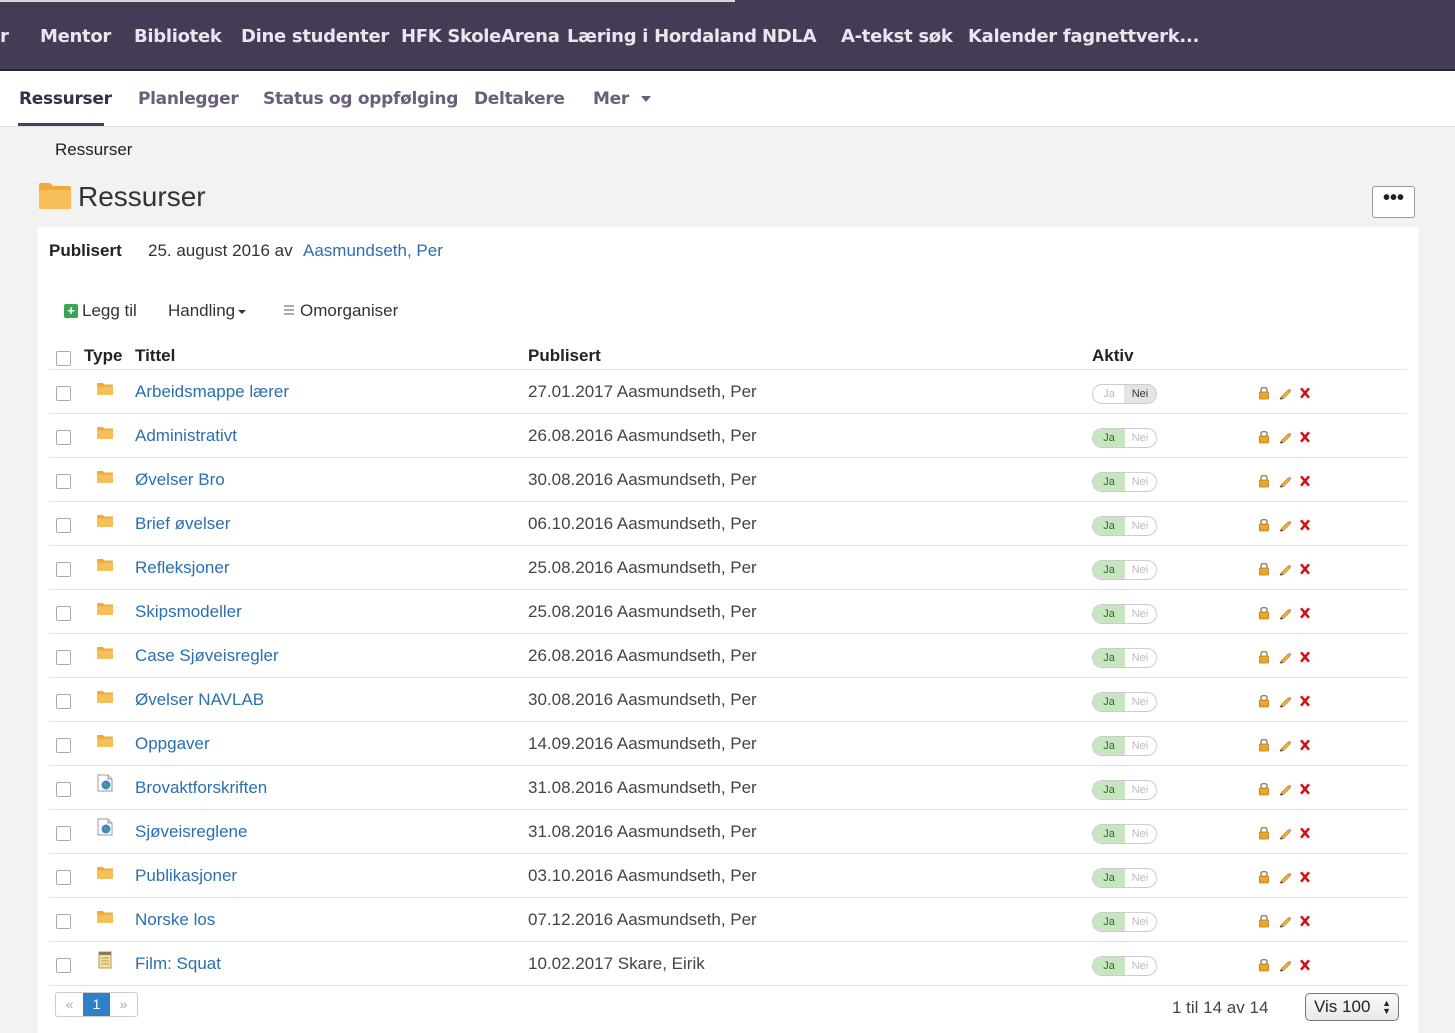 The height and width of the screenshot is (1033, 1455). I want to click on column-header-type: Type, so click(103, 356).